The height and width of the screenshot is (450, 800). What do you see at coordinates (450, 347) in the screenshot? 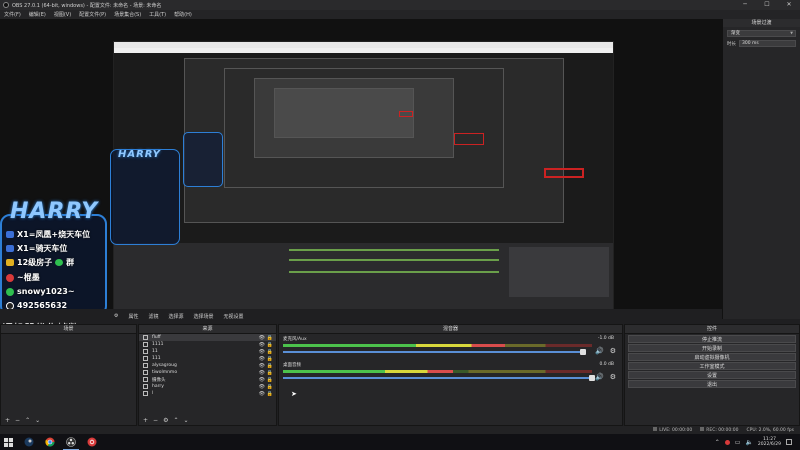
I see `mixer-track-mic: 麦克风/Aux -1.0 dB 🔊 ⚙` at bounding box center [450, 347].